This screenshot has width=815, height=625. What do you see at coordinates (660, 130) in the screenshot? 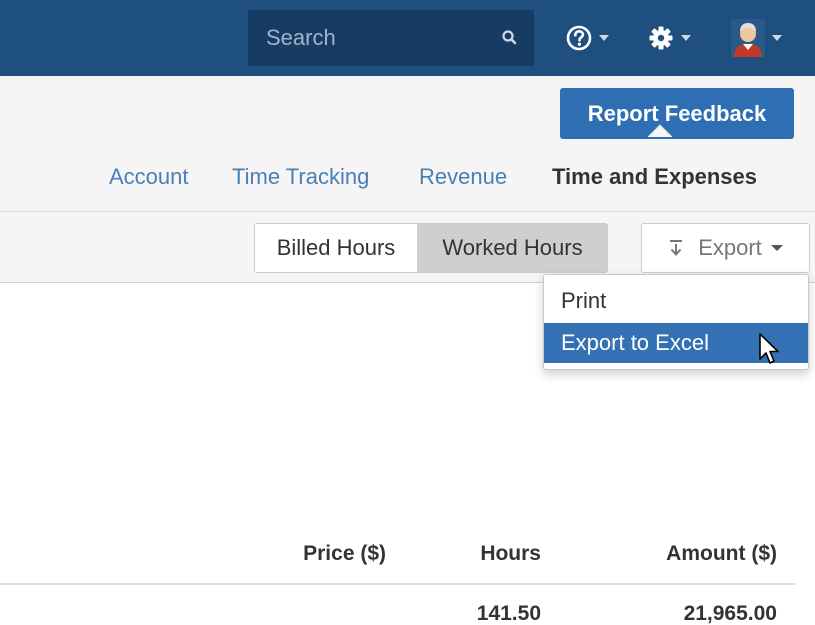
I see `active-tab-indicator` at bounding box center [660, 130].